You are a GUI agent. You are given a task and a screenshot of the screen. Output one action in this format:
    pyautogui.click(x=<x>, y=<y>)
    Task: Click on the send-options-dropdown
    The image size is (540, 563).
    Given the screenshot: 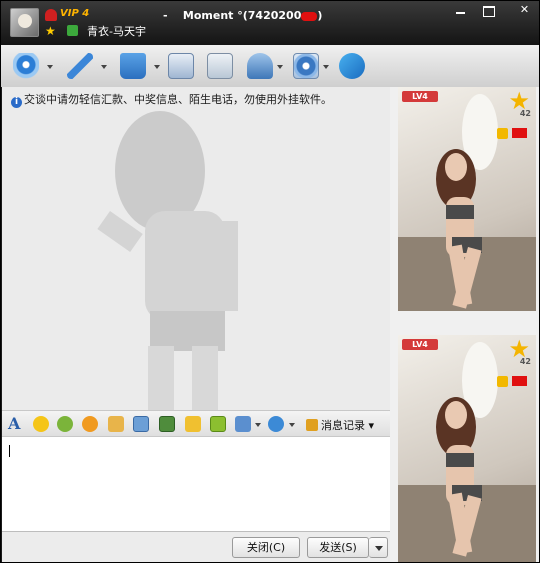 What is the action you would take?
    pyautogui.click(x=378, y=547)
    